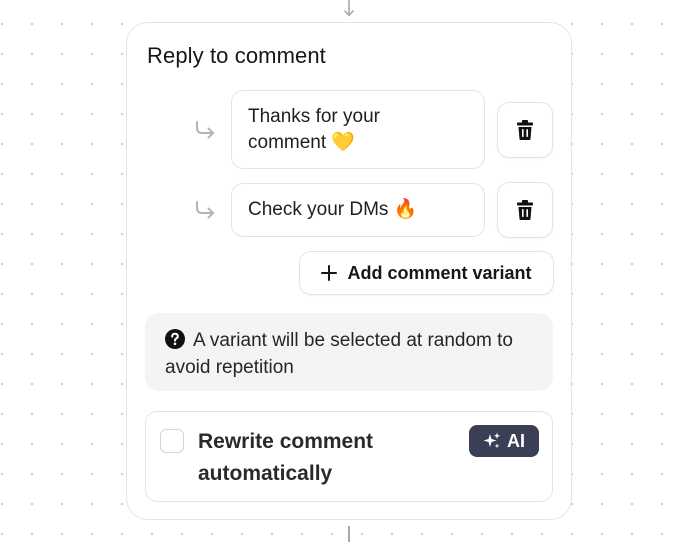  Describe the element at coordinates (333, 209) in the screenshot. I see `variant-text-line: Check your DMs 🔥` at that location.